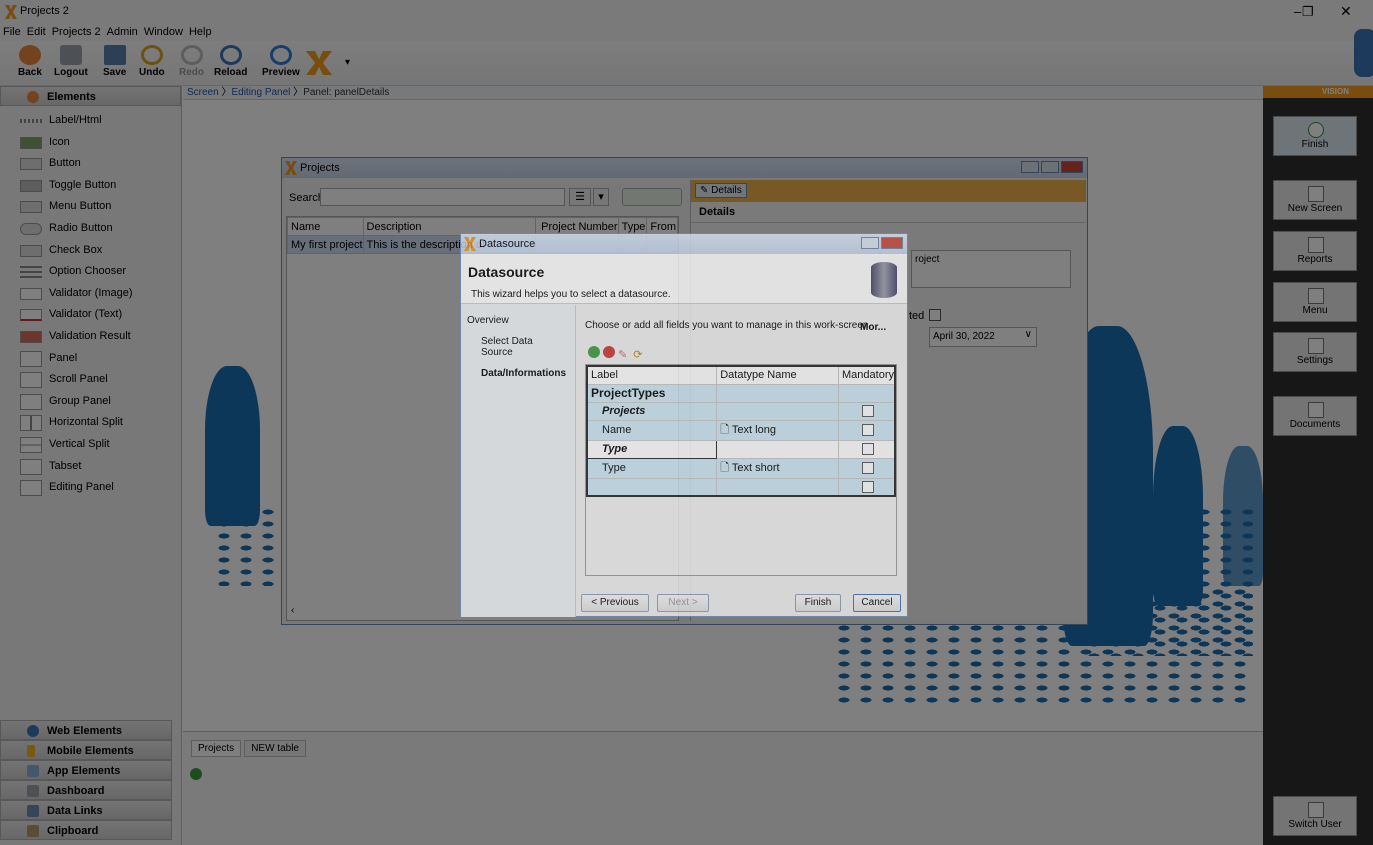 The width and height of the screenshot is (1373, 845). Describe the element at coordinates (196, 774) in the screenshot. I see `add-icon` at that location.